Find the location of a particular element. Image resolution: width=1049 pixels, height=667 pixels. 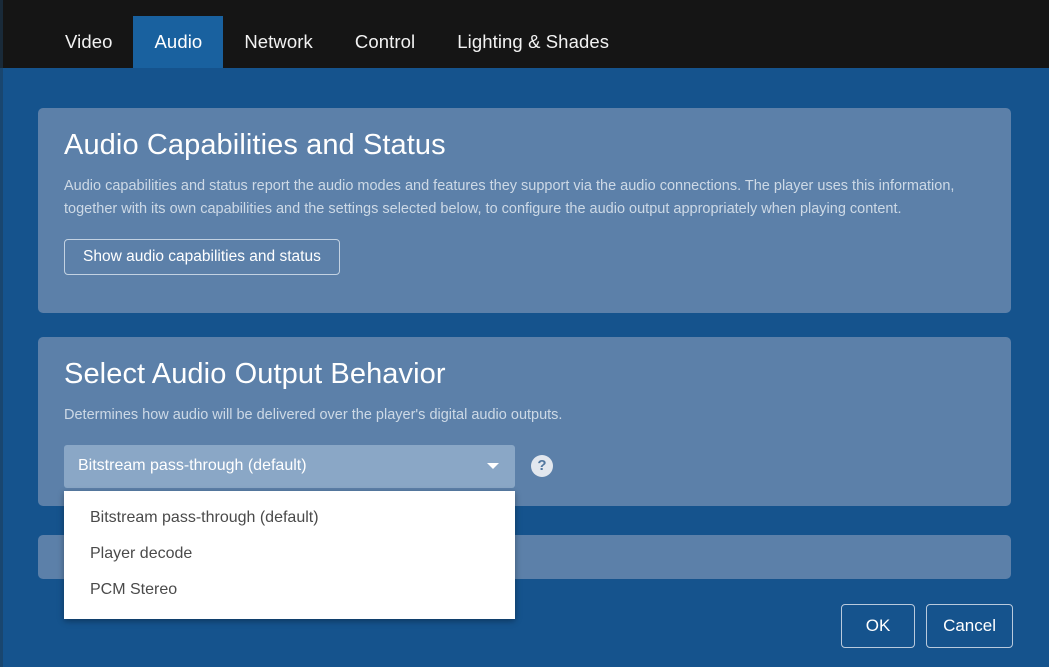

tab-control: Control is located at coordinates (385, 42).